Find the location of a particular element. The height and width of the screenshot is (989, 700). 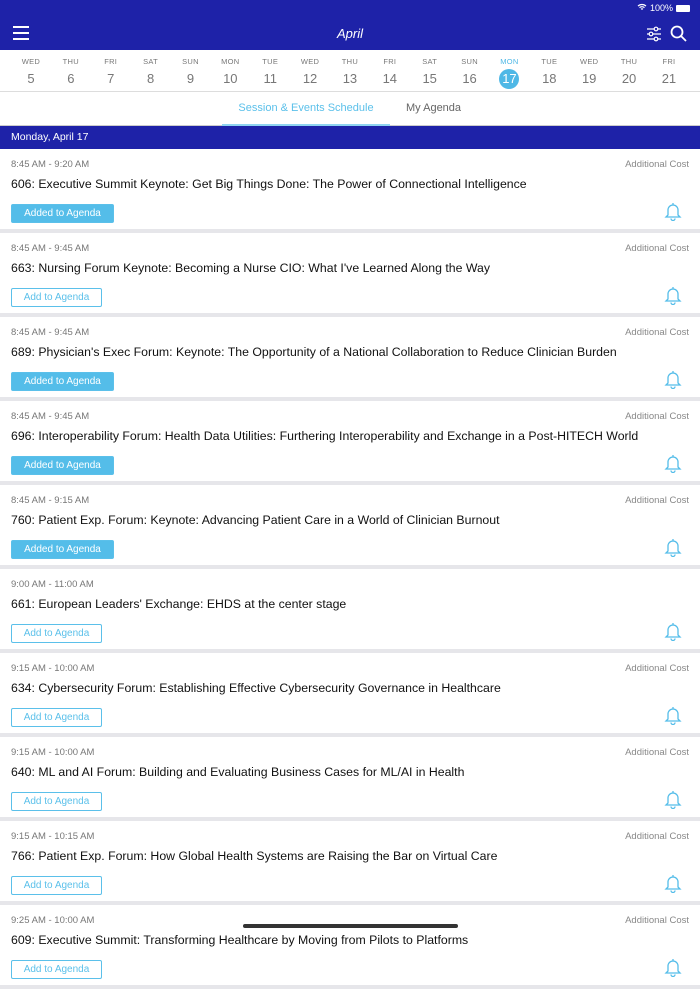

day-of-week: SUN is located at coordinates (190, 61).